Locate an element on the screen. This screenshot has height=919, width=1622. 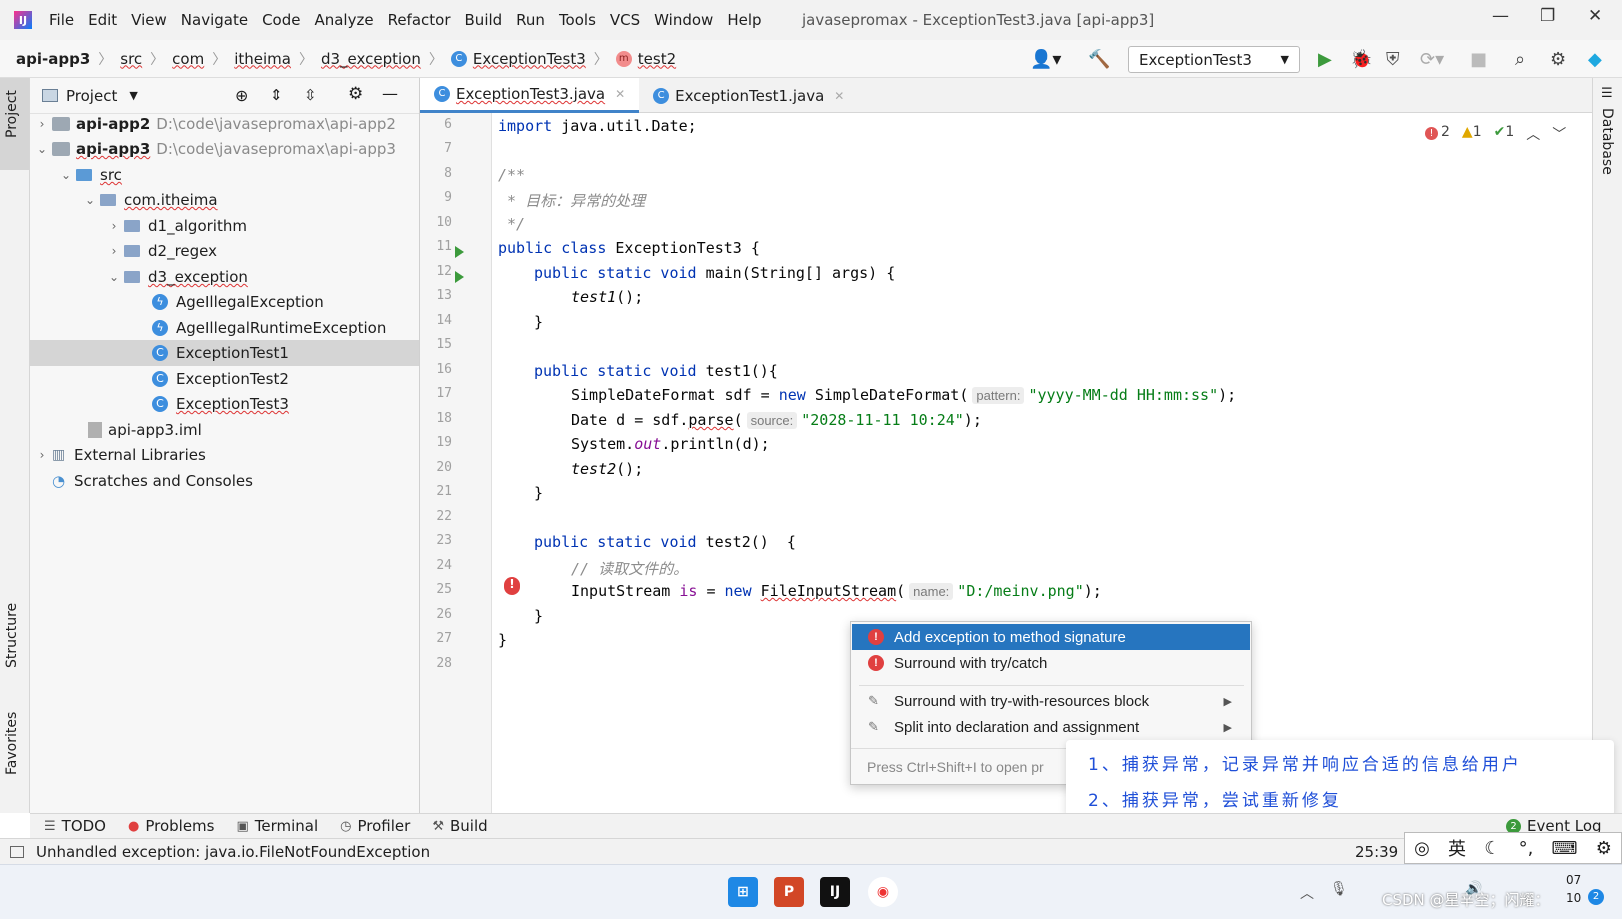
ime-language-toggle: 英 is located at coordinates (1457, 848).